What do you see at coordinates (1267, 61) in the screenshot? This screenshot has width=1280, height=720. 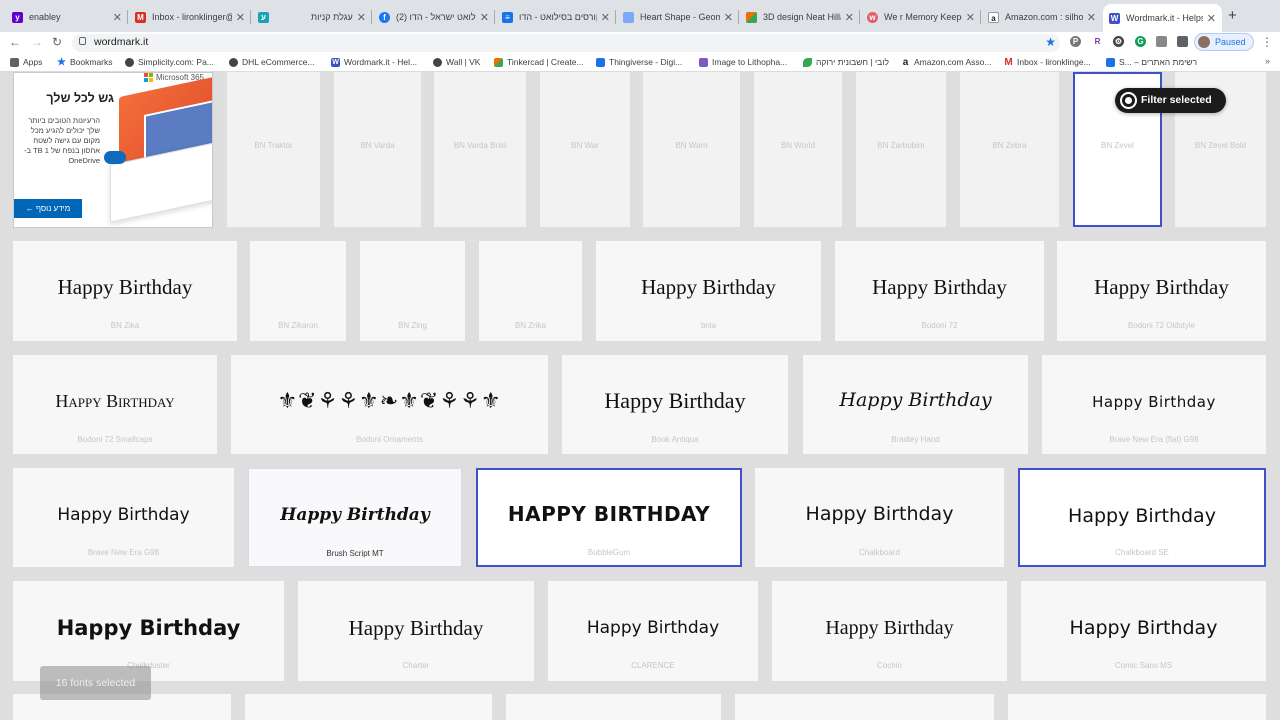 I see `bookmarks-overflow-icon: »` at bounding box center [1267, 61].